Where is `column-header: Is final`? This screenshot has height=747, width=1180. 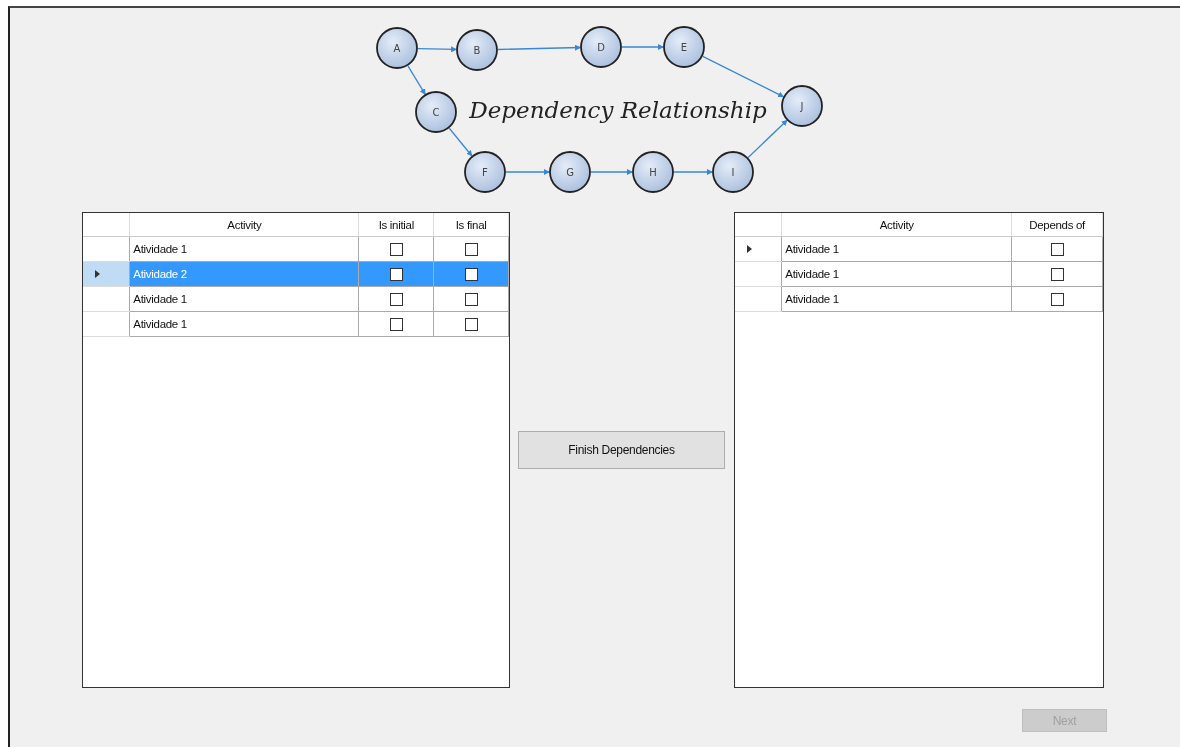 column-header: Is final is located at coordinates (471, 225).